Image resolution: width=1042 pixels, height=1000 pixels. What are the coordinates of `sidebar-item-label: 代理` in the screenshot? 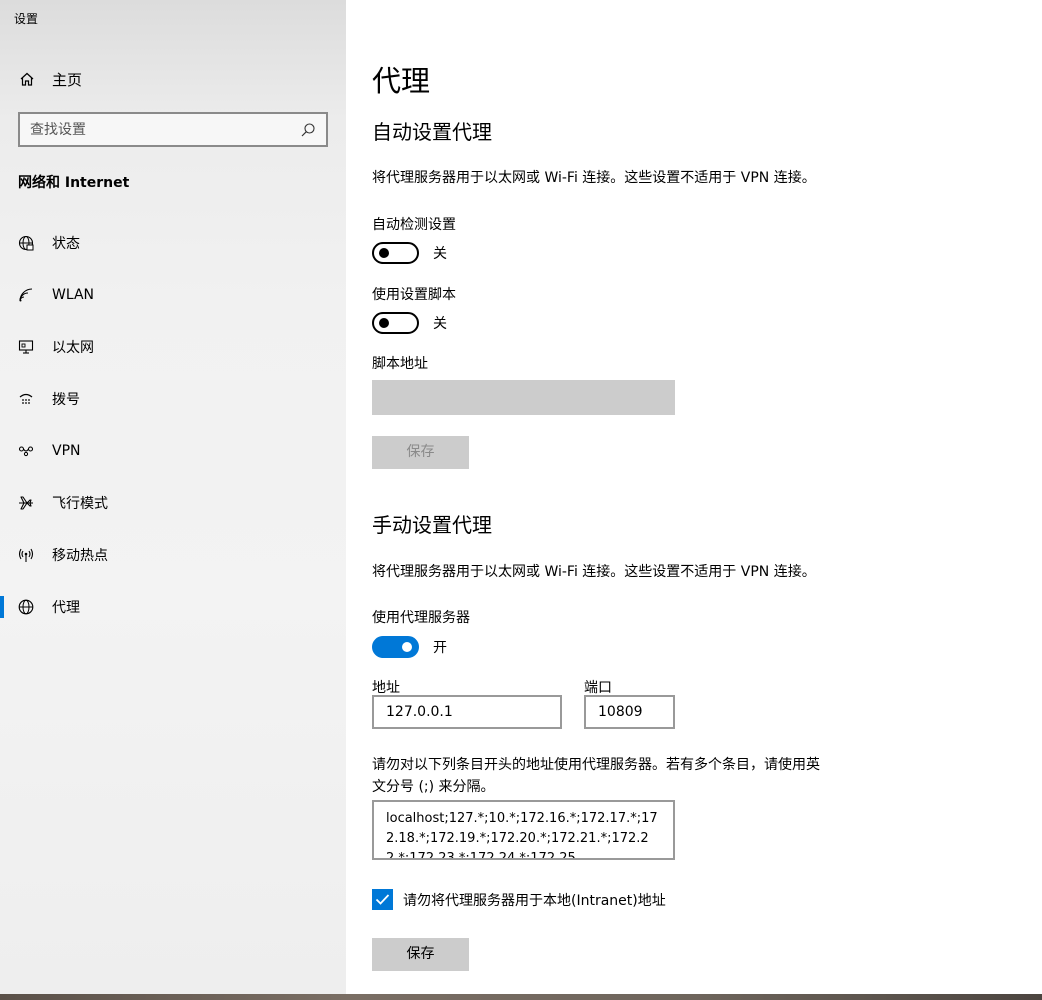 It's located at (66, 608).